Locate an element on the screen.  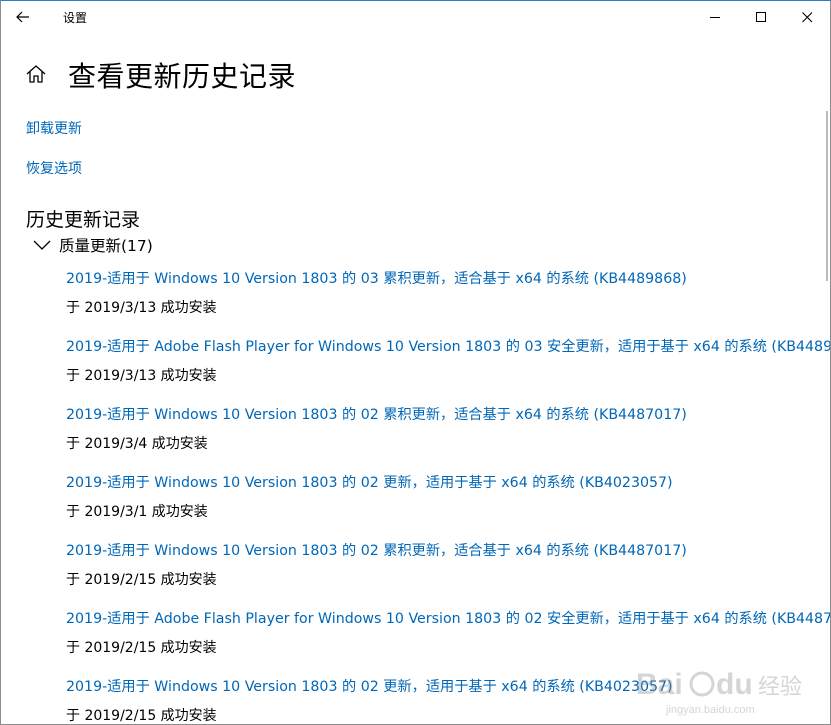
back-button is located at coordinates (23, 17).